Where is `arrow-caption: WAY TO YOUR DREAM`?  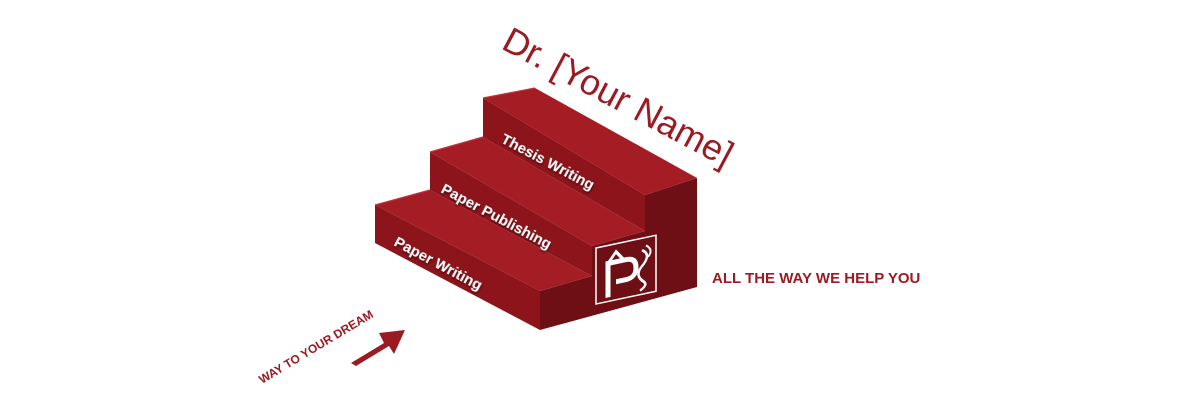
arrow-caption: WAY TO YOUR DREAM is located at coordinates (315, 346).